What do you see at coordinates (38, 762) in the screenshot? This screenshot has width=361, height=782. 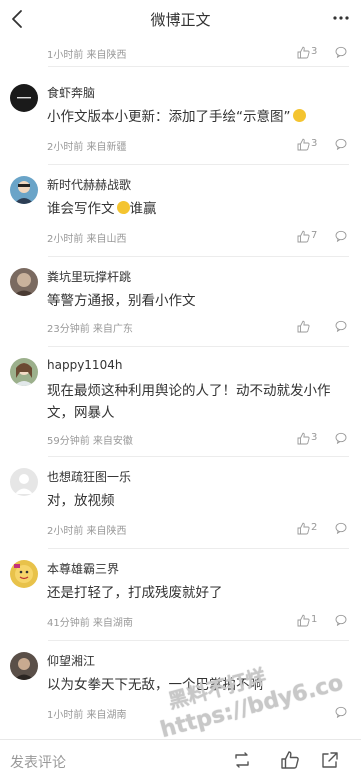 I see `comment-input: 发表评论` at bounding box center [38, 762].